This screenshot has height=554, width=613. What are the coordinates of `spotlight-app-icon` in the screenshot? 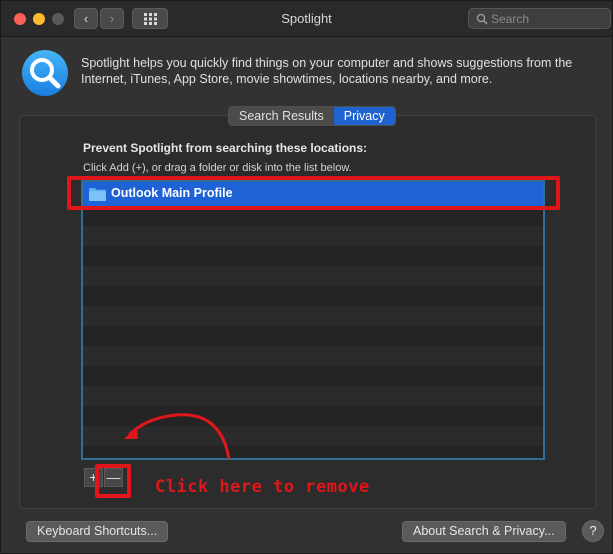 It's located at (45, 73).